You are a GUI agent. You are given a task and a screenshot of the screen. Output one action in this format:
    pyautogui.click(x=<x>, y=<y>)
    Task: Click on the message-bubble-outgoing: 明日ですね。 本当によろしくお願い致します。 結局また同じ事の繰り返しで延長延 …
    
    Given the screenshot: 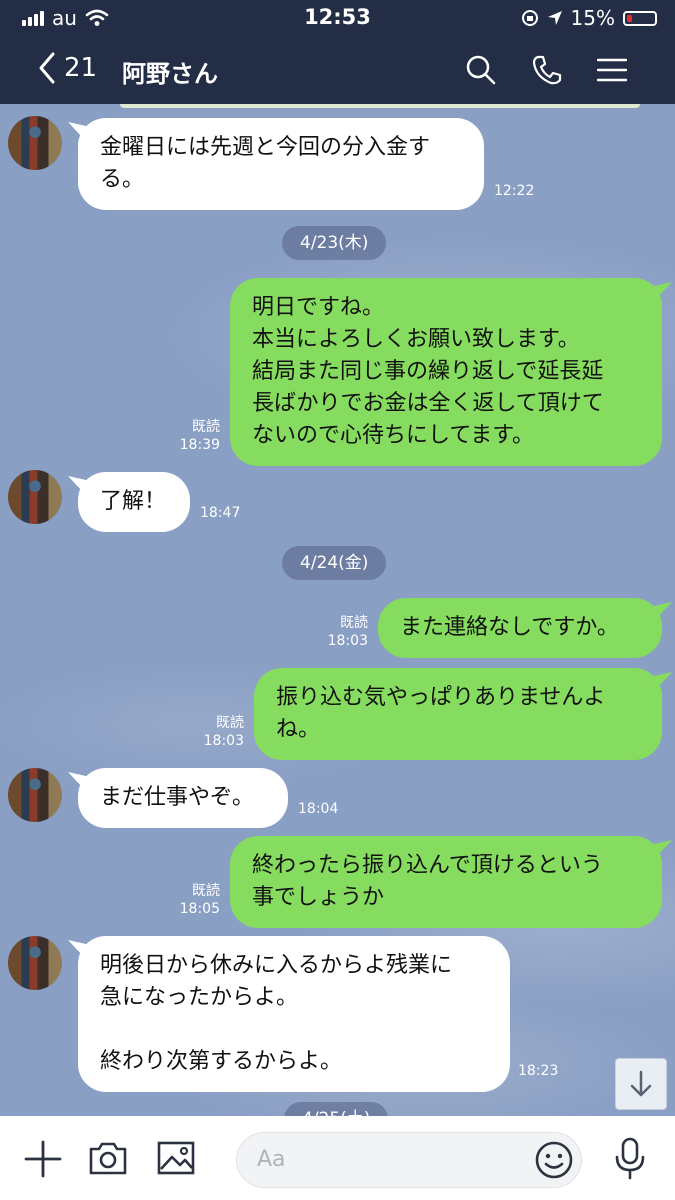 What is the action you would take?
    pyautogui.click(x=446, y=372)
    